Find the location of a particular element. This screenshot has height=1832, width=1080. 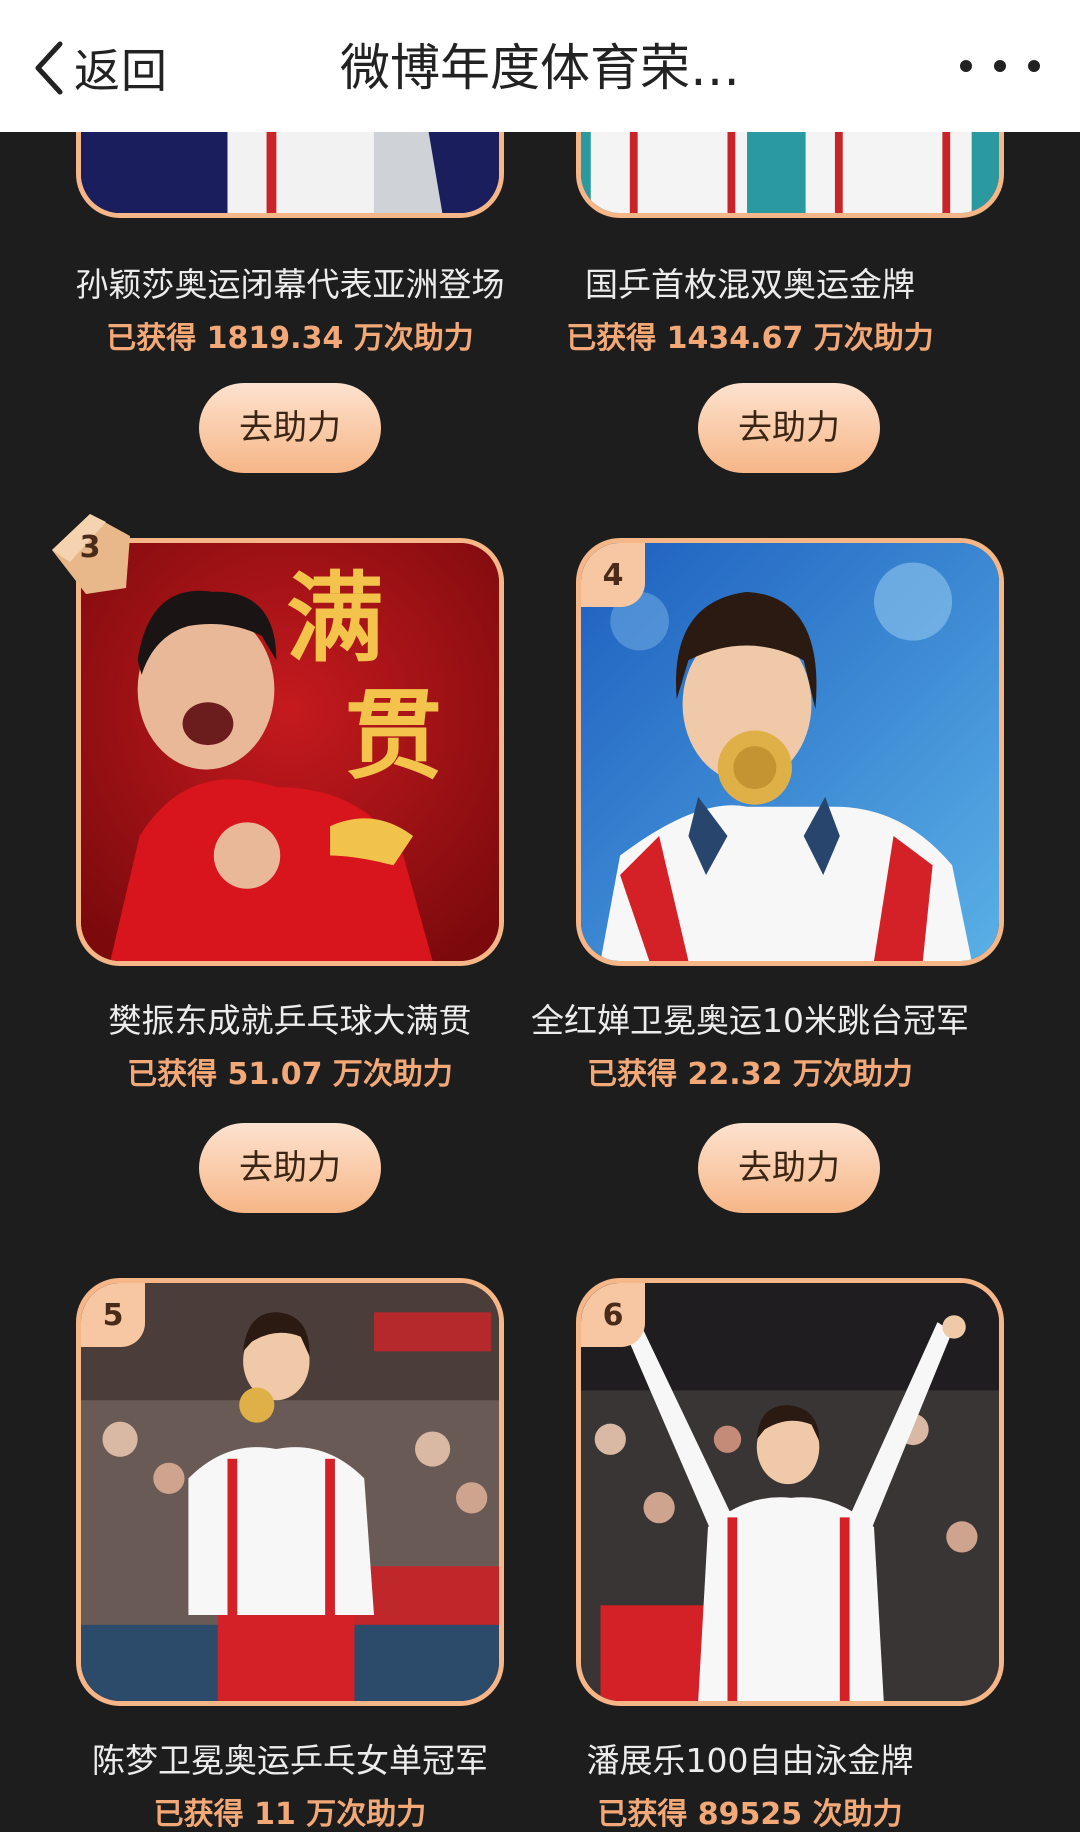

award-card-6: 6 潘展乐100自由泳金牌 已获得 89525 次助力 is located at coordinates (752, 1555).